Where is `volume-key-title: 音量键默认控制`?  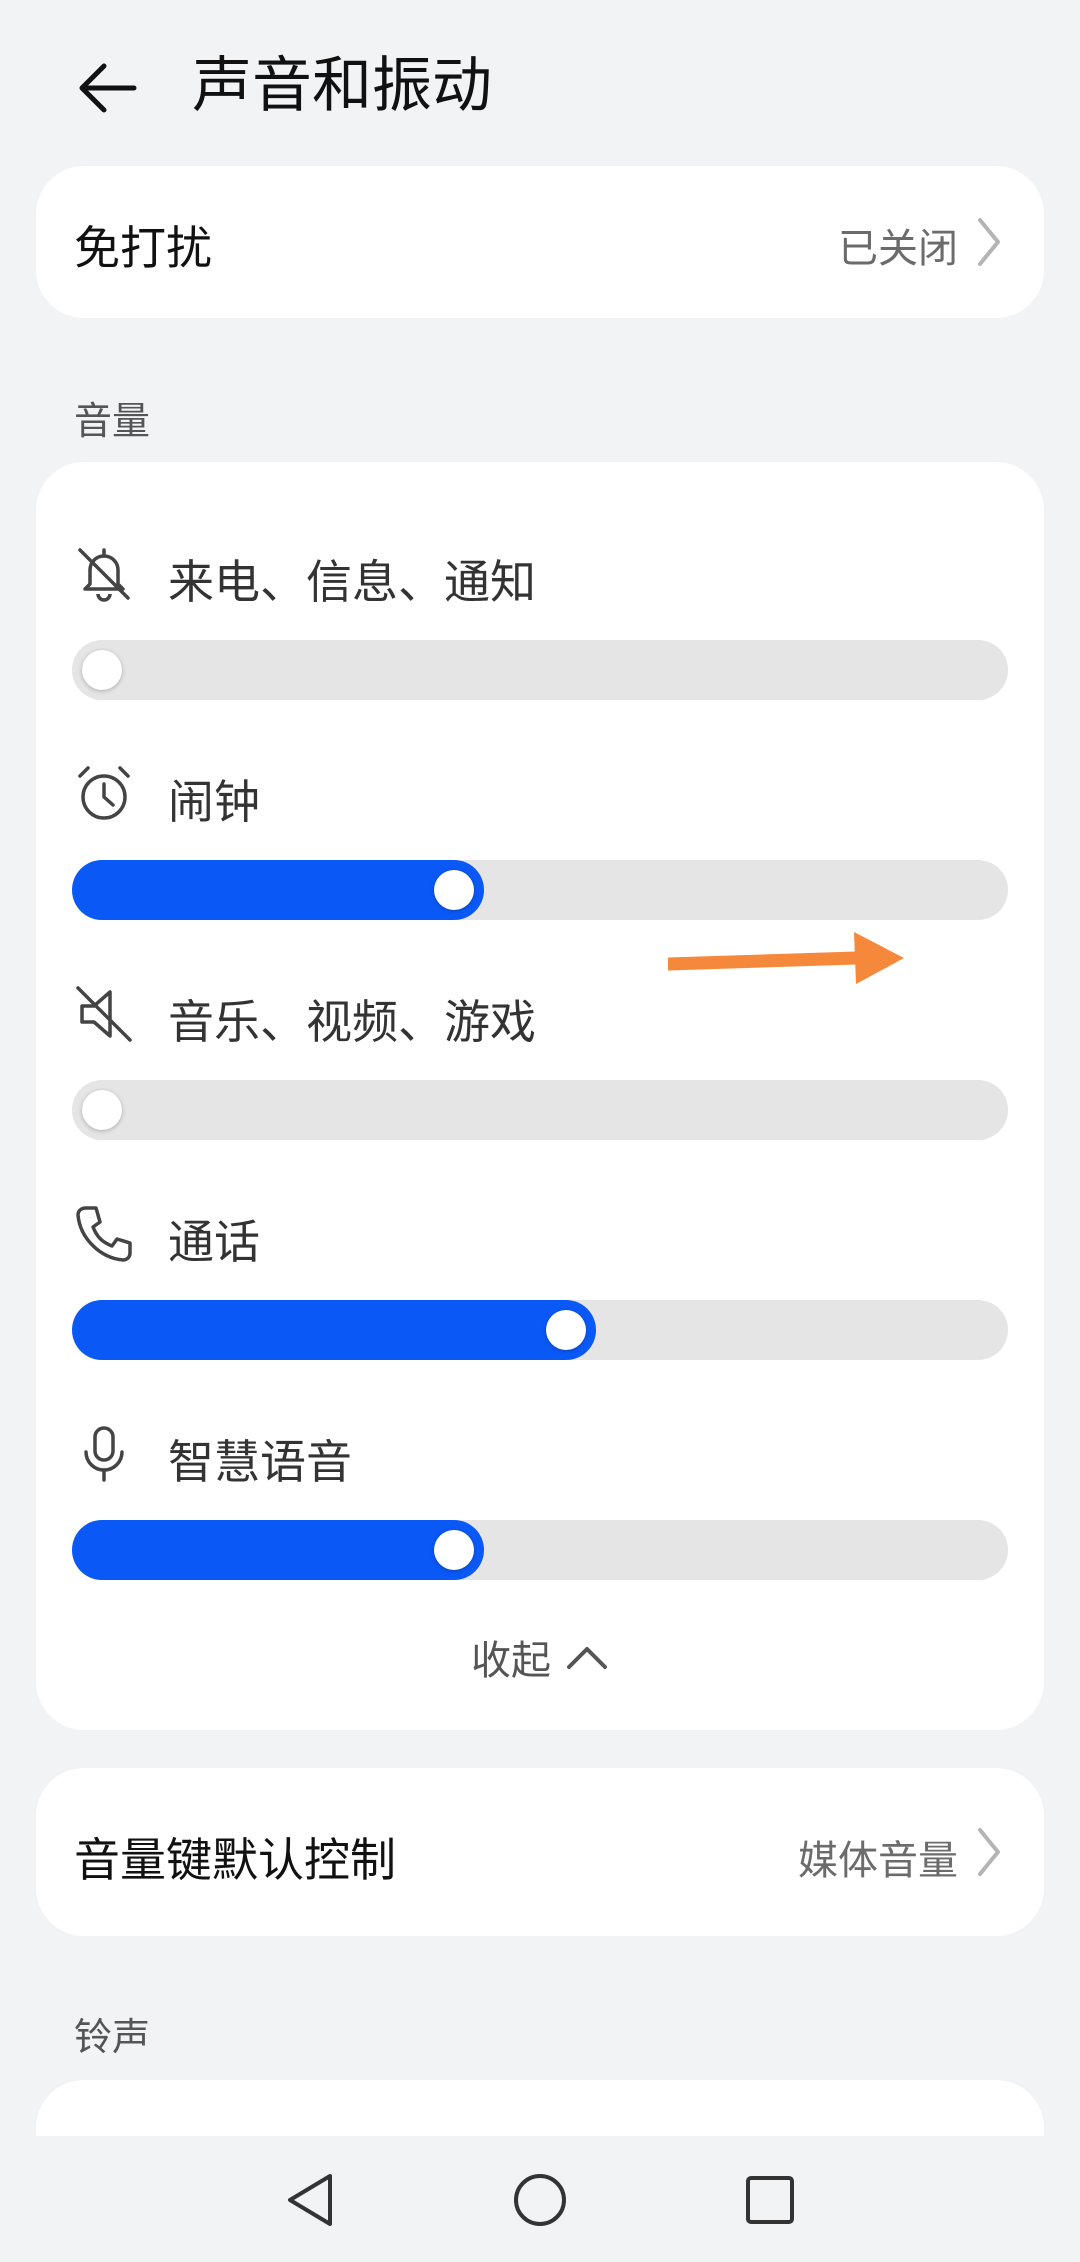
volume-key-title: 音量键默认控制 is located at coordinates (235, 1860).